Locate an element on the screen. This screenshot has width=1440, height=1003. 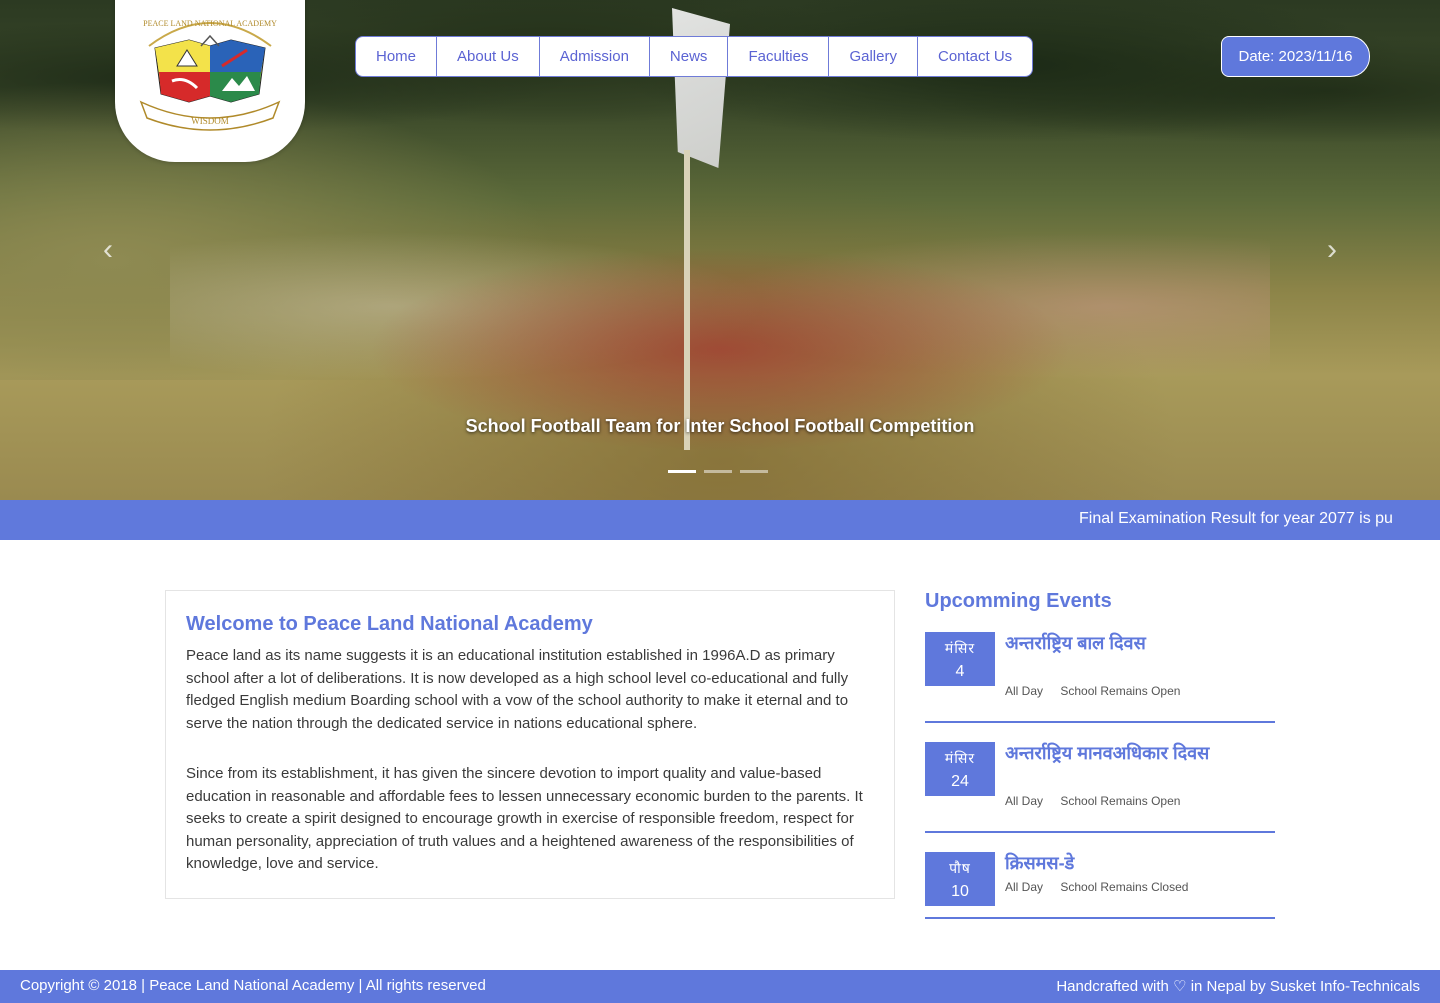
slider-next-button: › is located at coordinates (1332, 250).